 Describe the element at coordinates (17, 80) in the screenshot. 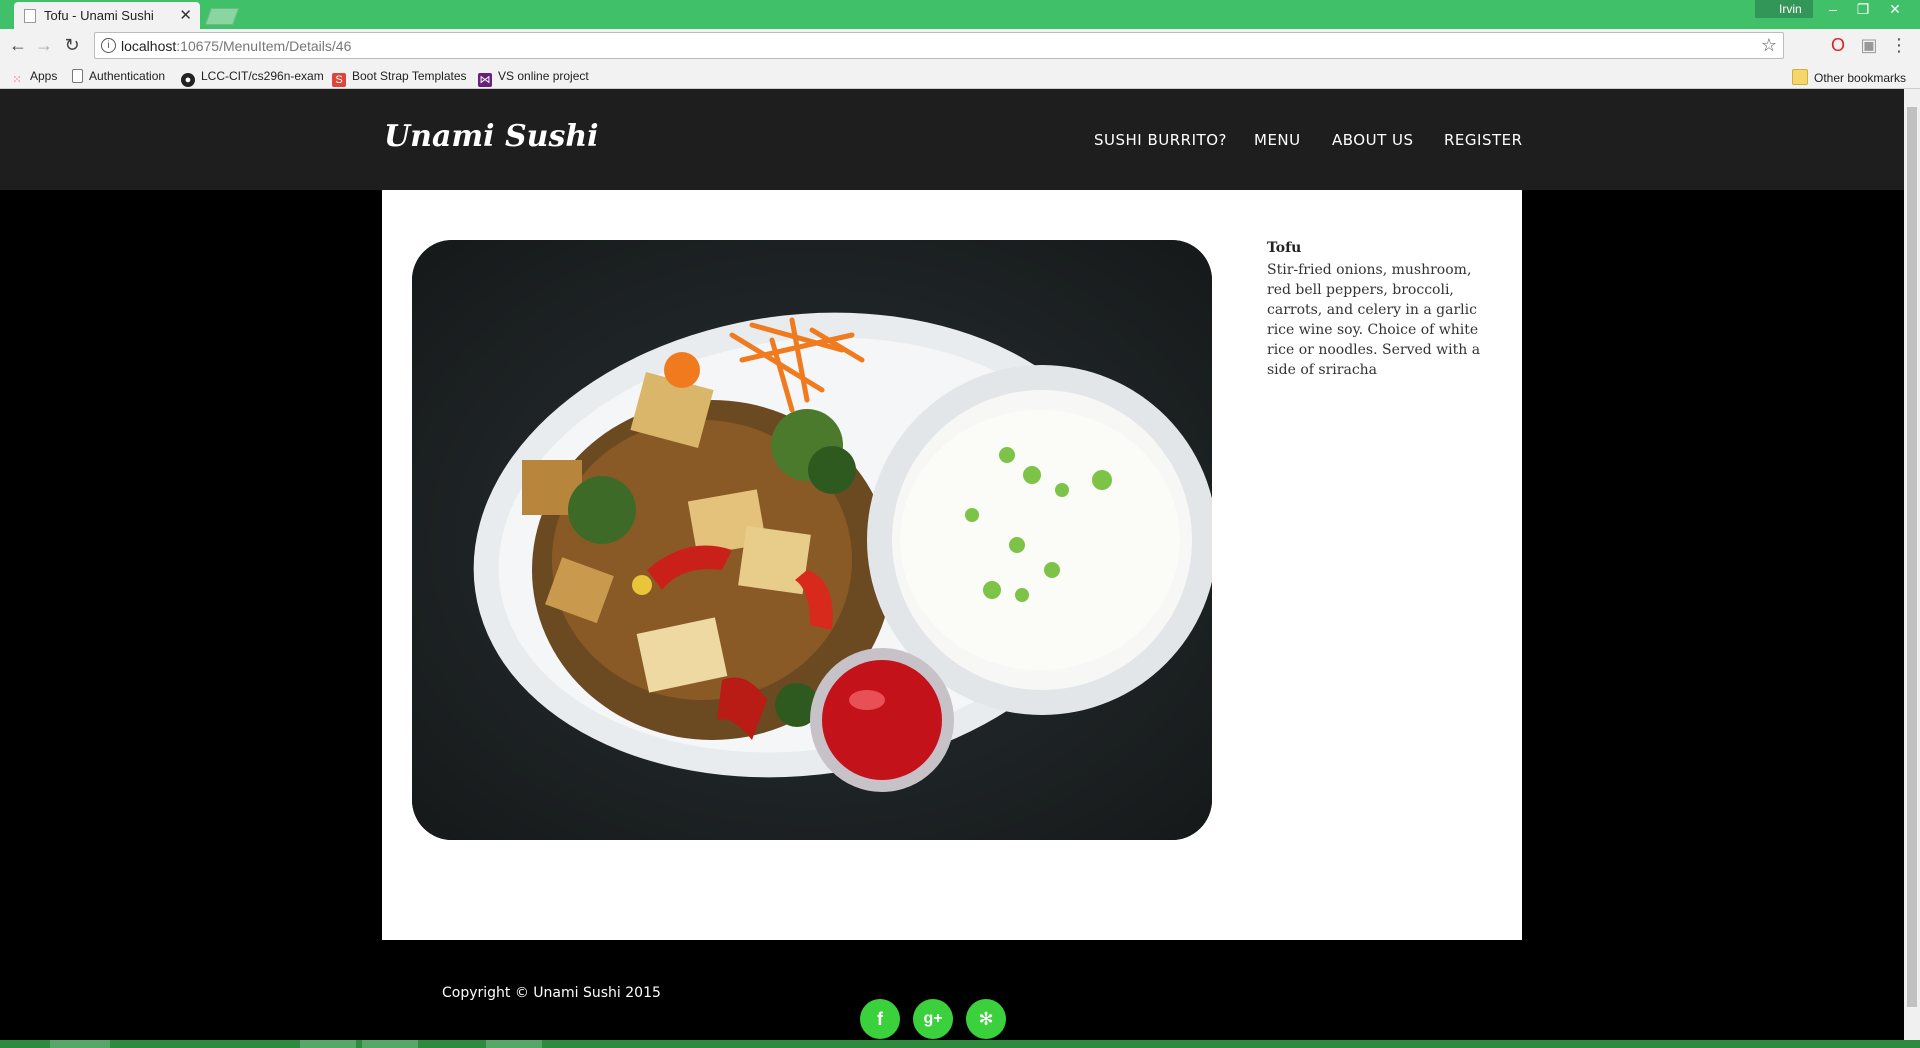

I see `apps-grid-icon: ⁙` at that location.